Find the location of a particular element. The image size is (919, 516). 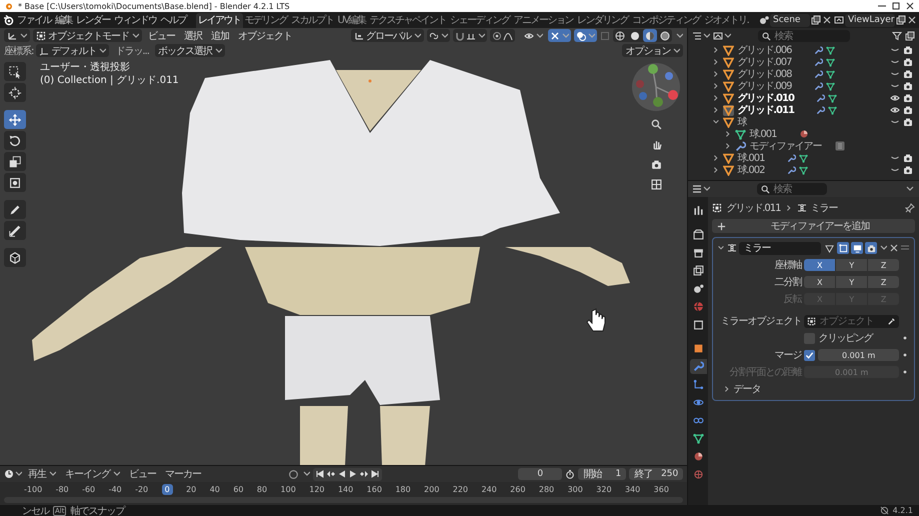

outliner-item: グリッド.010 is located at coordinates (765, 98).